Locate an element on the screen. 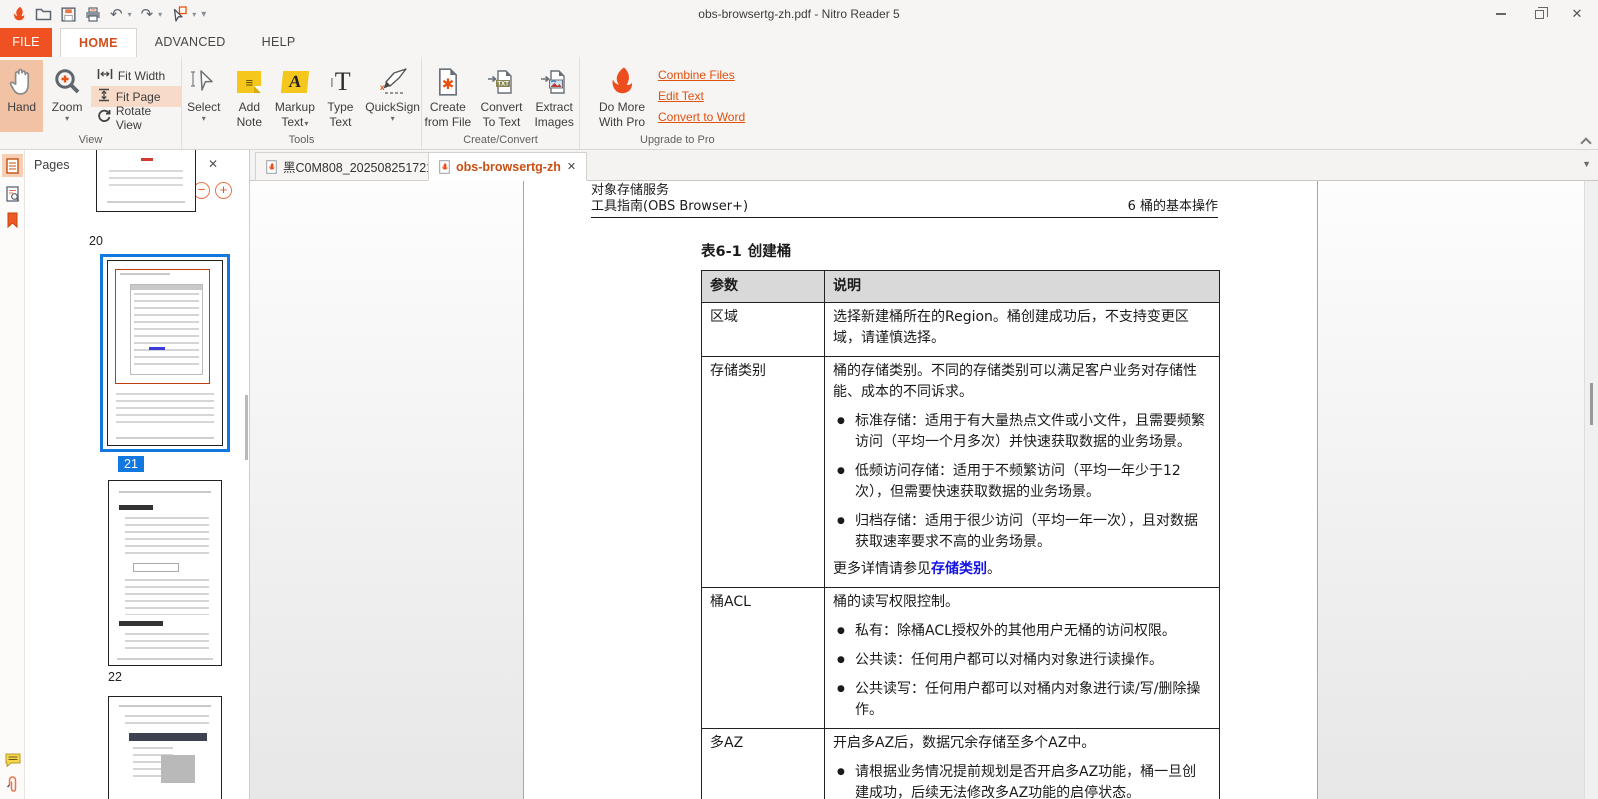 This screenshot has width=1598, height=799. pages-panel-button is located at coordinates (12, 165).